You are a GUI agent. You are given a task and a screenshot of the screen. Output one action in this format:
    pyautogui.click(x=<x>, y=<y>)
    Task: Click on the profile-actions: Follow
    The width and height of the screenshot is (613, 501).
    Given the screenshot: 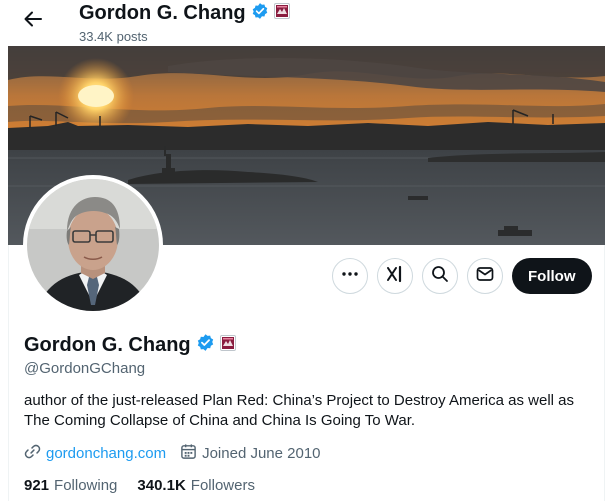 What is the action you would take?
    pyautogui.click(x=462, y=276)
    